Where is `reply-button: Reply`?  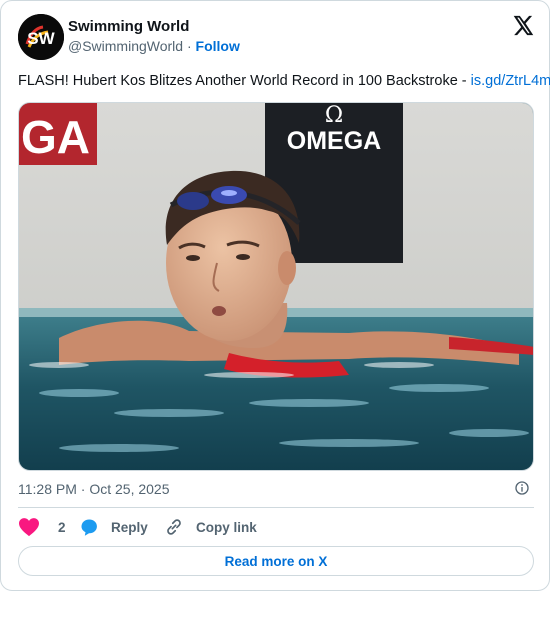
reply-button: Reply is located at coordinates (113, 527).